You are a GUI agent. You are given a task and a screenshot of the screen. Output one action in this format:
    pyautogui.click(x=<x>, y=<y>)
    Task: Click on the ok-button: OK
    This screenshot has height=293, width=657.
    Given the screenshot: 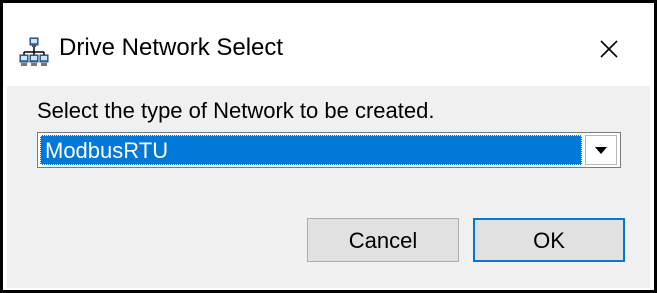 What is the action you would take?
    pyautogui.click(x=549, y=240)
    